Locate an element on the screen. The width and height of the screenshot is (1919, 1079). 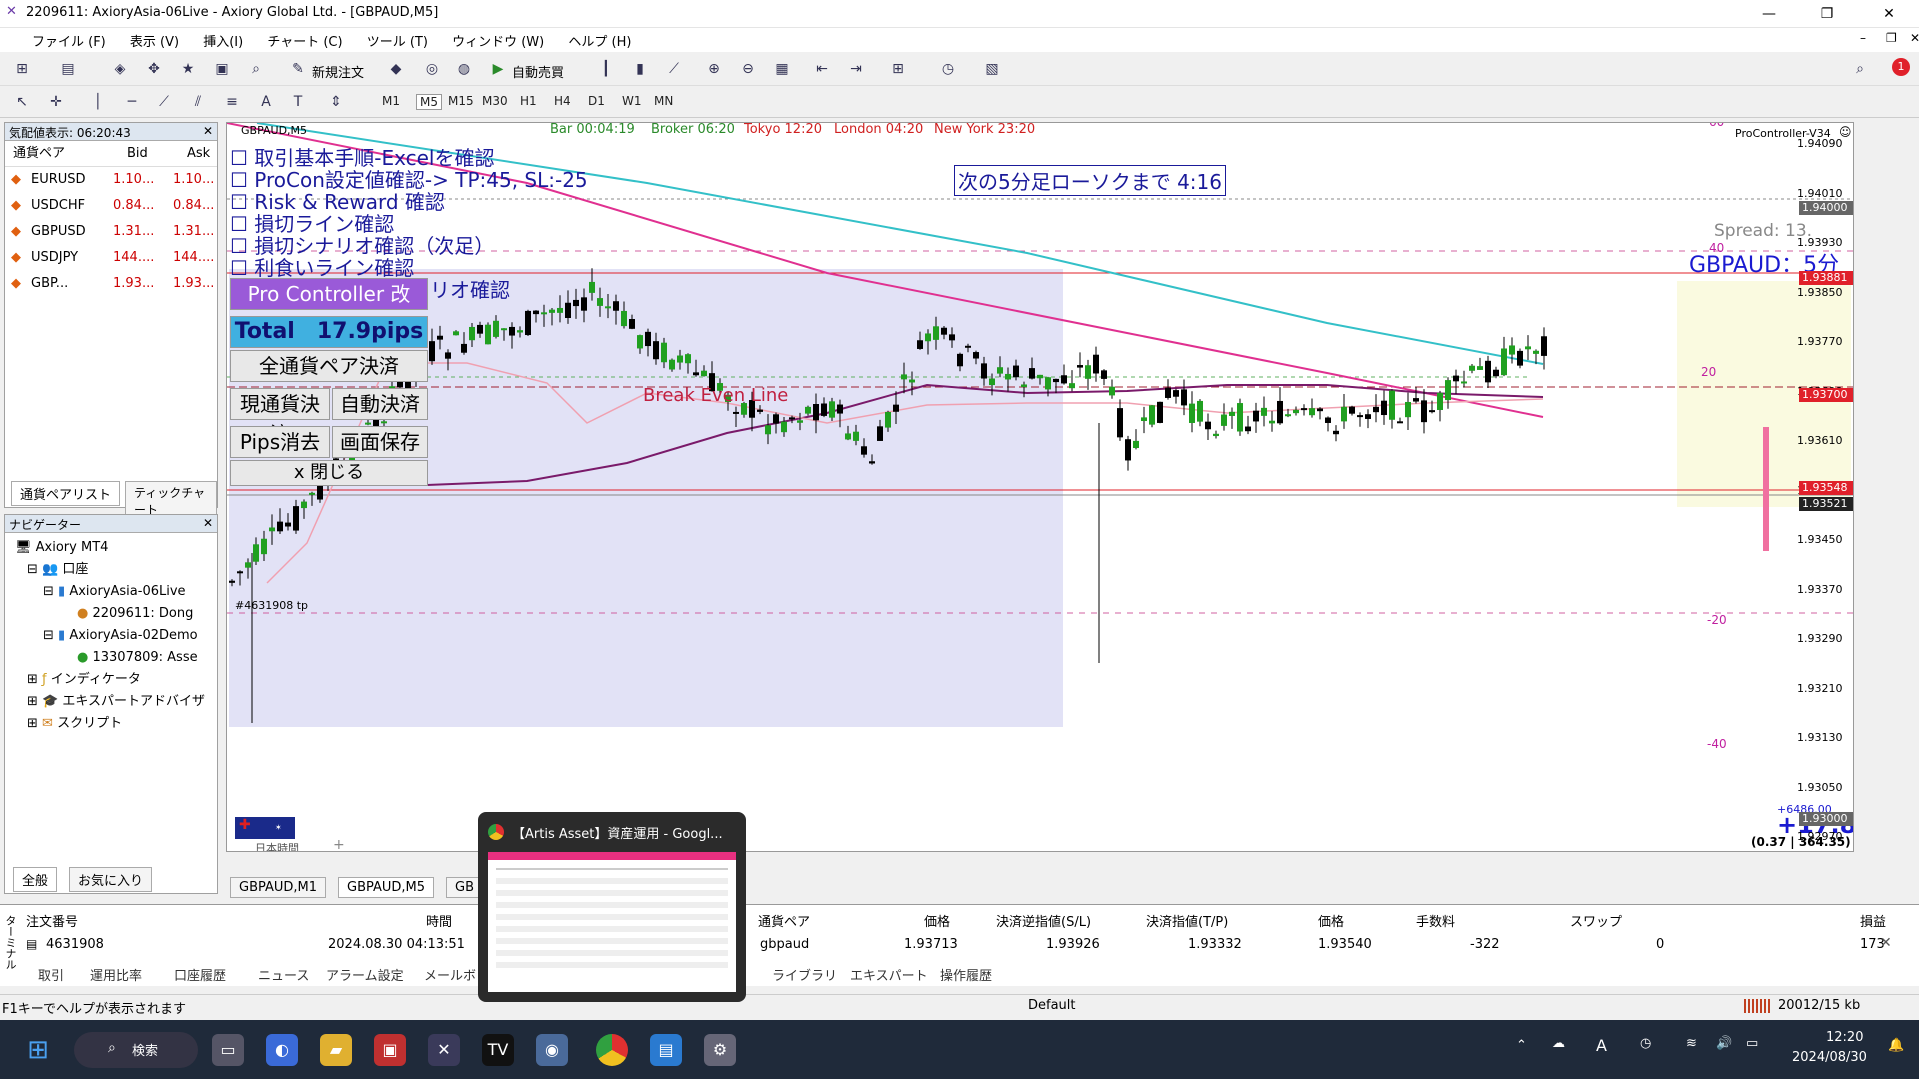
tf-d1: D1 is located at coordinates (596, 101).